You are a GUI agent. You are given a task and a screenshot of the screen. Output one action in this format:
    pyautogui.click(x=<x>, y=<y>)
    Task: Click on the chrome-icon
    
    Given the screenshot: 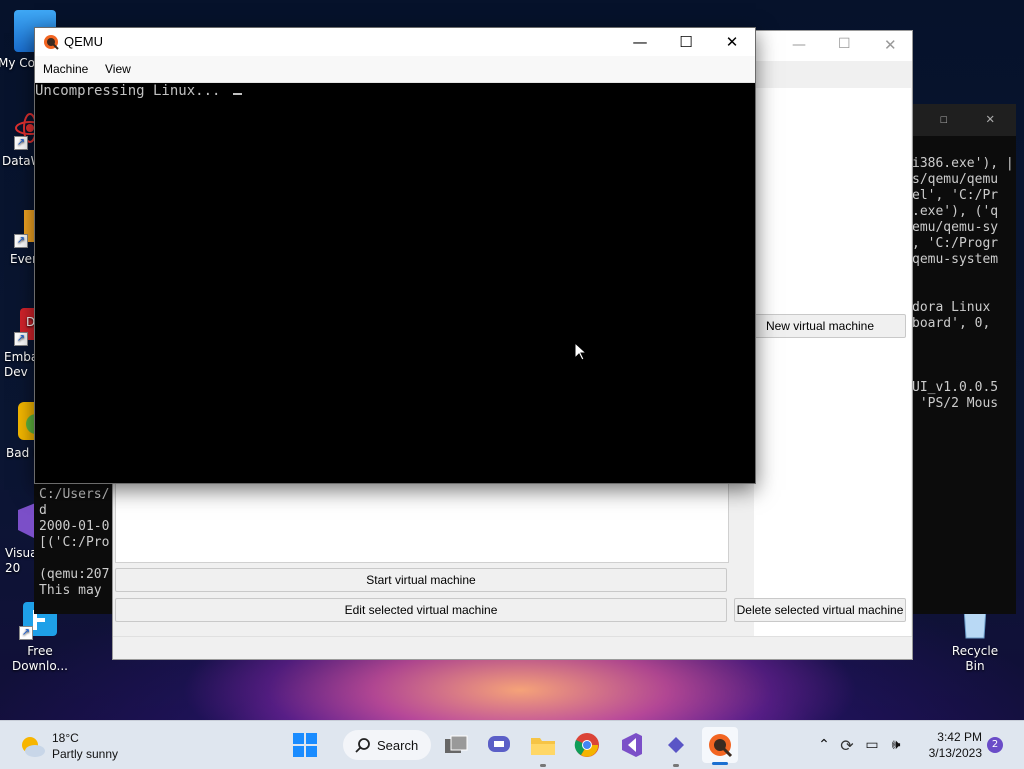 What is the action you would take?
    pyautogui.click(x=586, y=745)
    